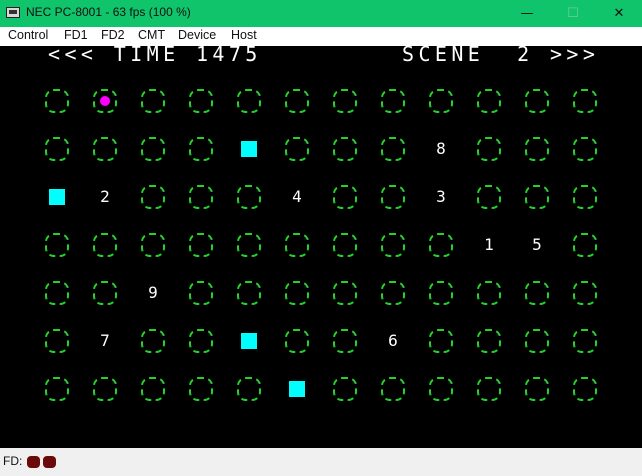 This screenshot has width=642, height=476. I want to click on status-bar: FD:, so click(321, 462).